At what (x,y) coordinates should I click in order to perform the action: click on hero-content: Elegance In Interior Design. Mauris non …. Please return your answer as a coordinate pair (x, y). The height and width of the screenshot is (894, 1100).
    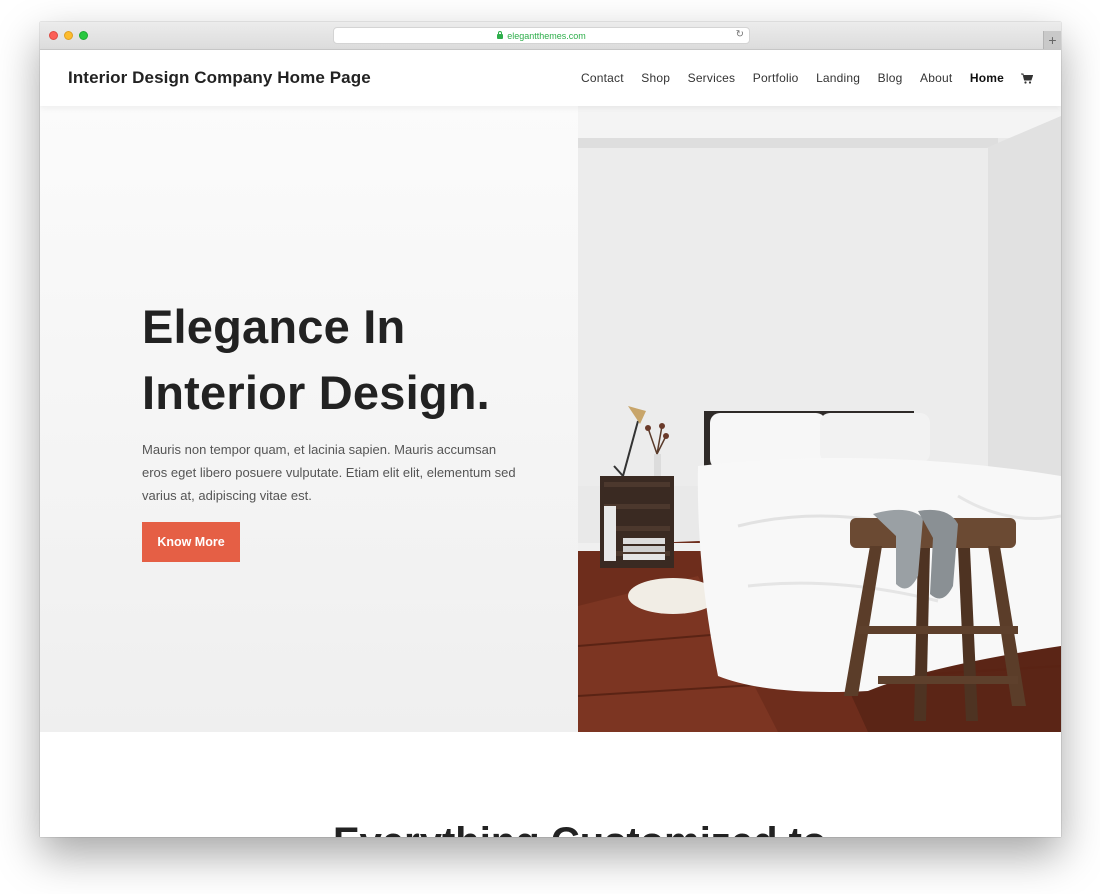
    Looking at the image, I should click on (332, 428).